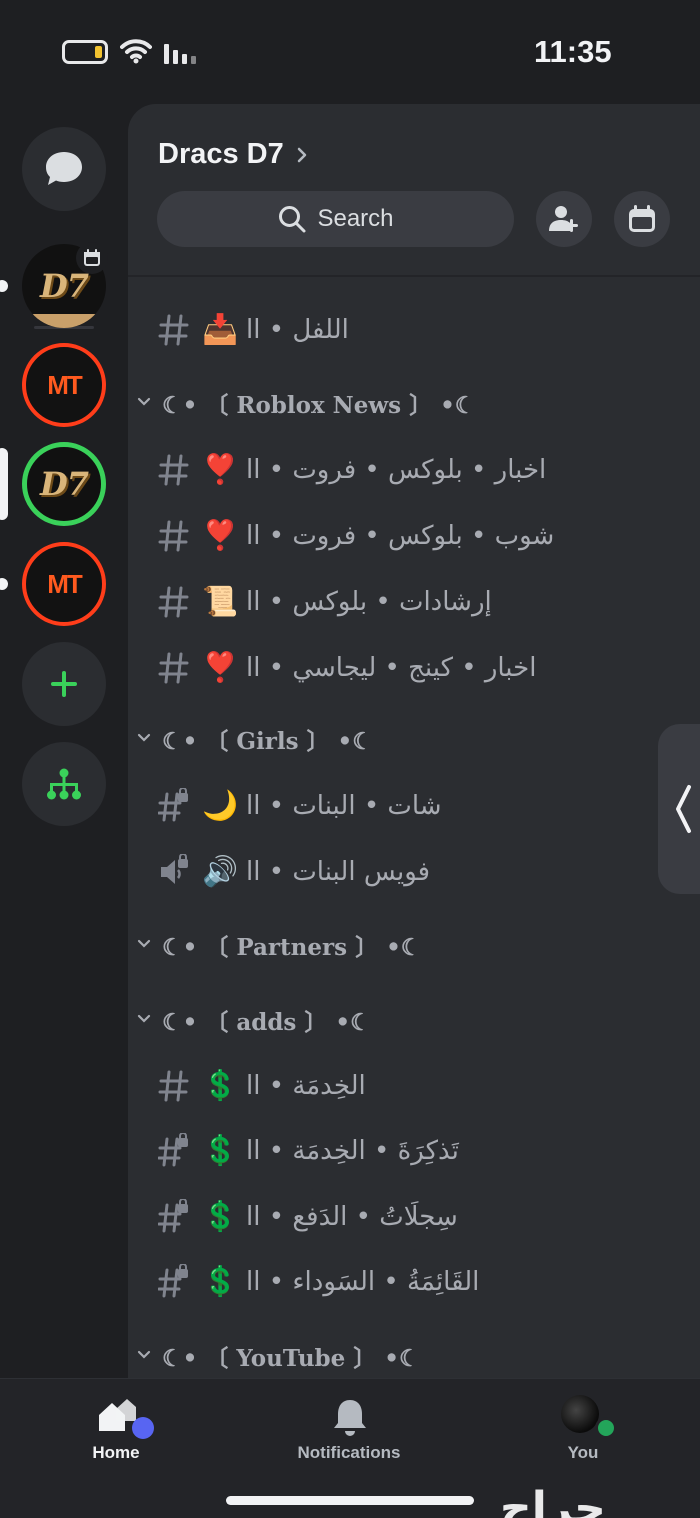  Describe the element at coordinates (85, 52) in the screenshot. I see `battery-icon` at that location.